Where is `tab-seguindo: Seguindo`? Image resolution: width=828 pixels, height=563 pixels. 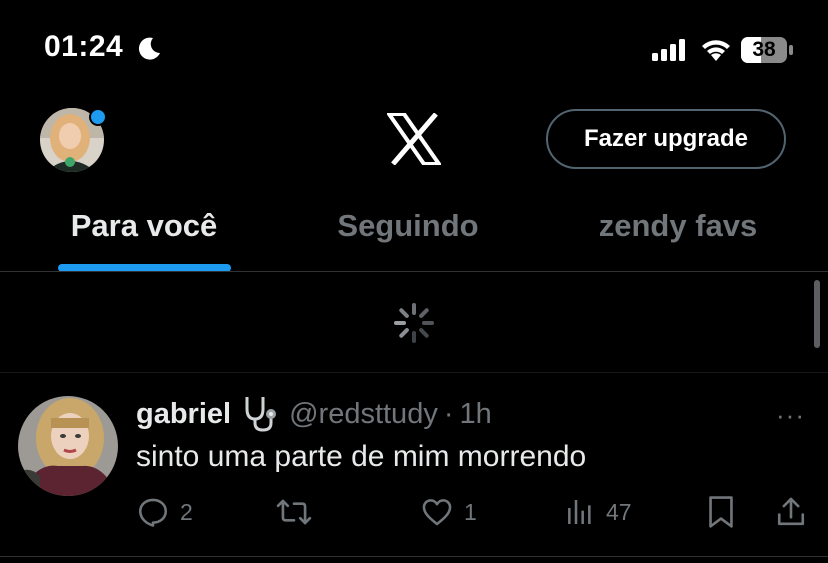 tab-seguindo: Seguindo is located at coordinates (408, 228).